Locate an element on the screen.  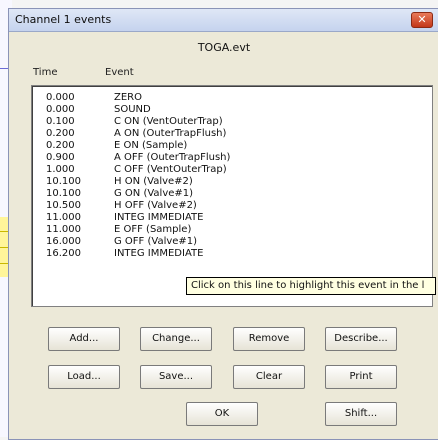
event-row: 11.000 INTEG IMMEDIATE is located at coordinates (232, 218).